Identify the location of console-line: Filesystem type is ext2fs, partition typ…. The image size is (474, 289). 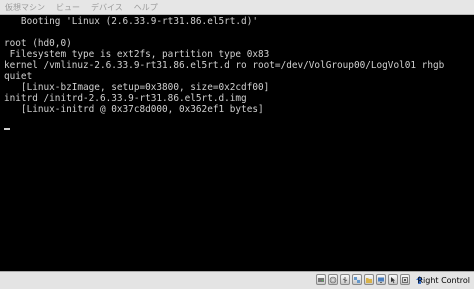
(137, 54).